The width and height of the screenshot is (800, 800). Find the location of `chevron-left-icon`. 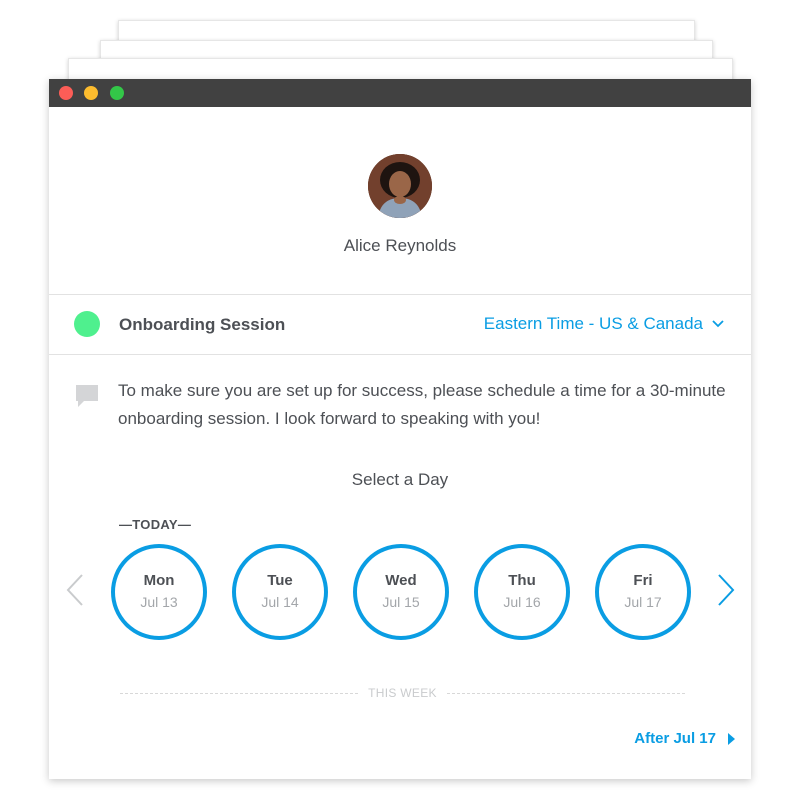

chevron-left-icon is located at coordinates (75, 590).